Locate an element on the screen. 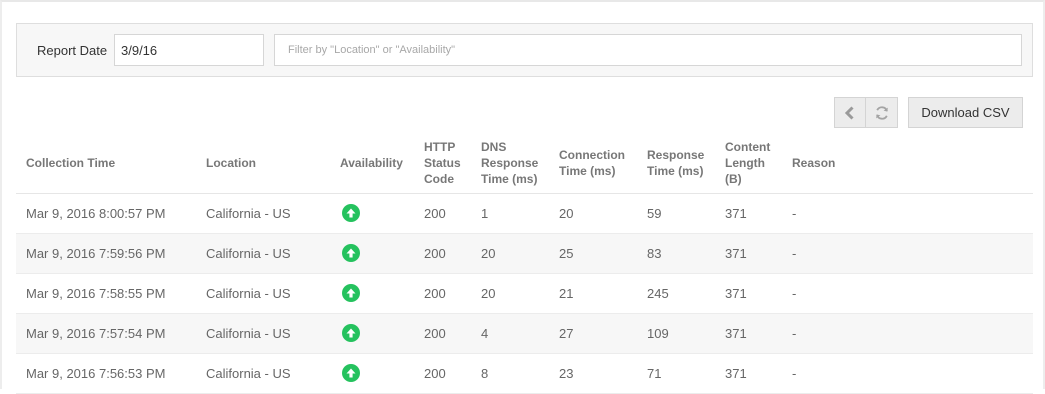 The width and height of the screenshot is (1045, 394). column-header-label: Connection is located at coordinates (592, 154).